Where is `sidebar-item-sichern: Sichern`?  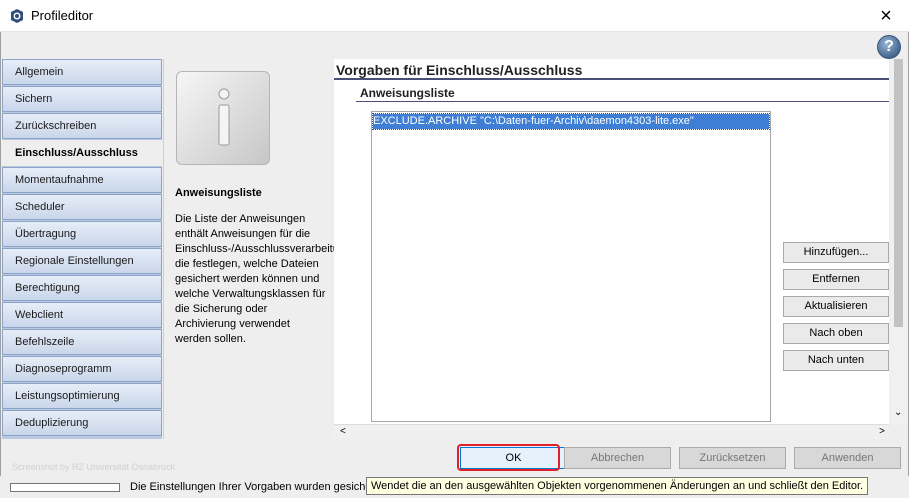
sidebar-item-sichern: Sichern is located at coordinates (82, 99).